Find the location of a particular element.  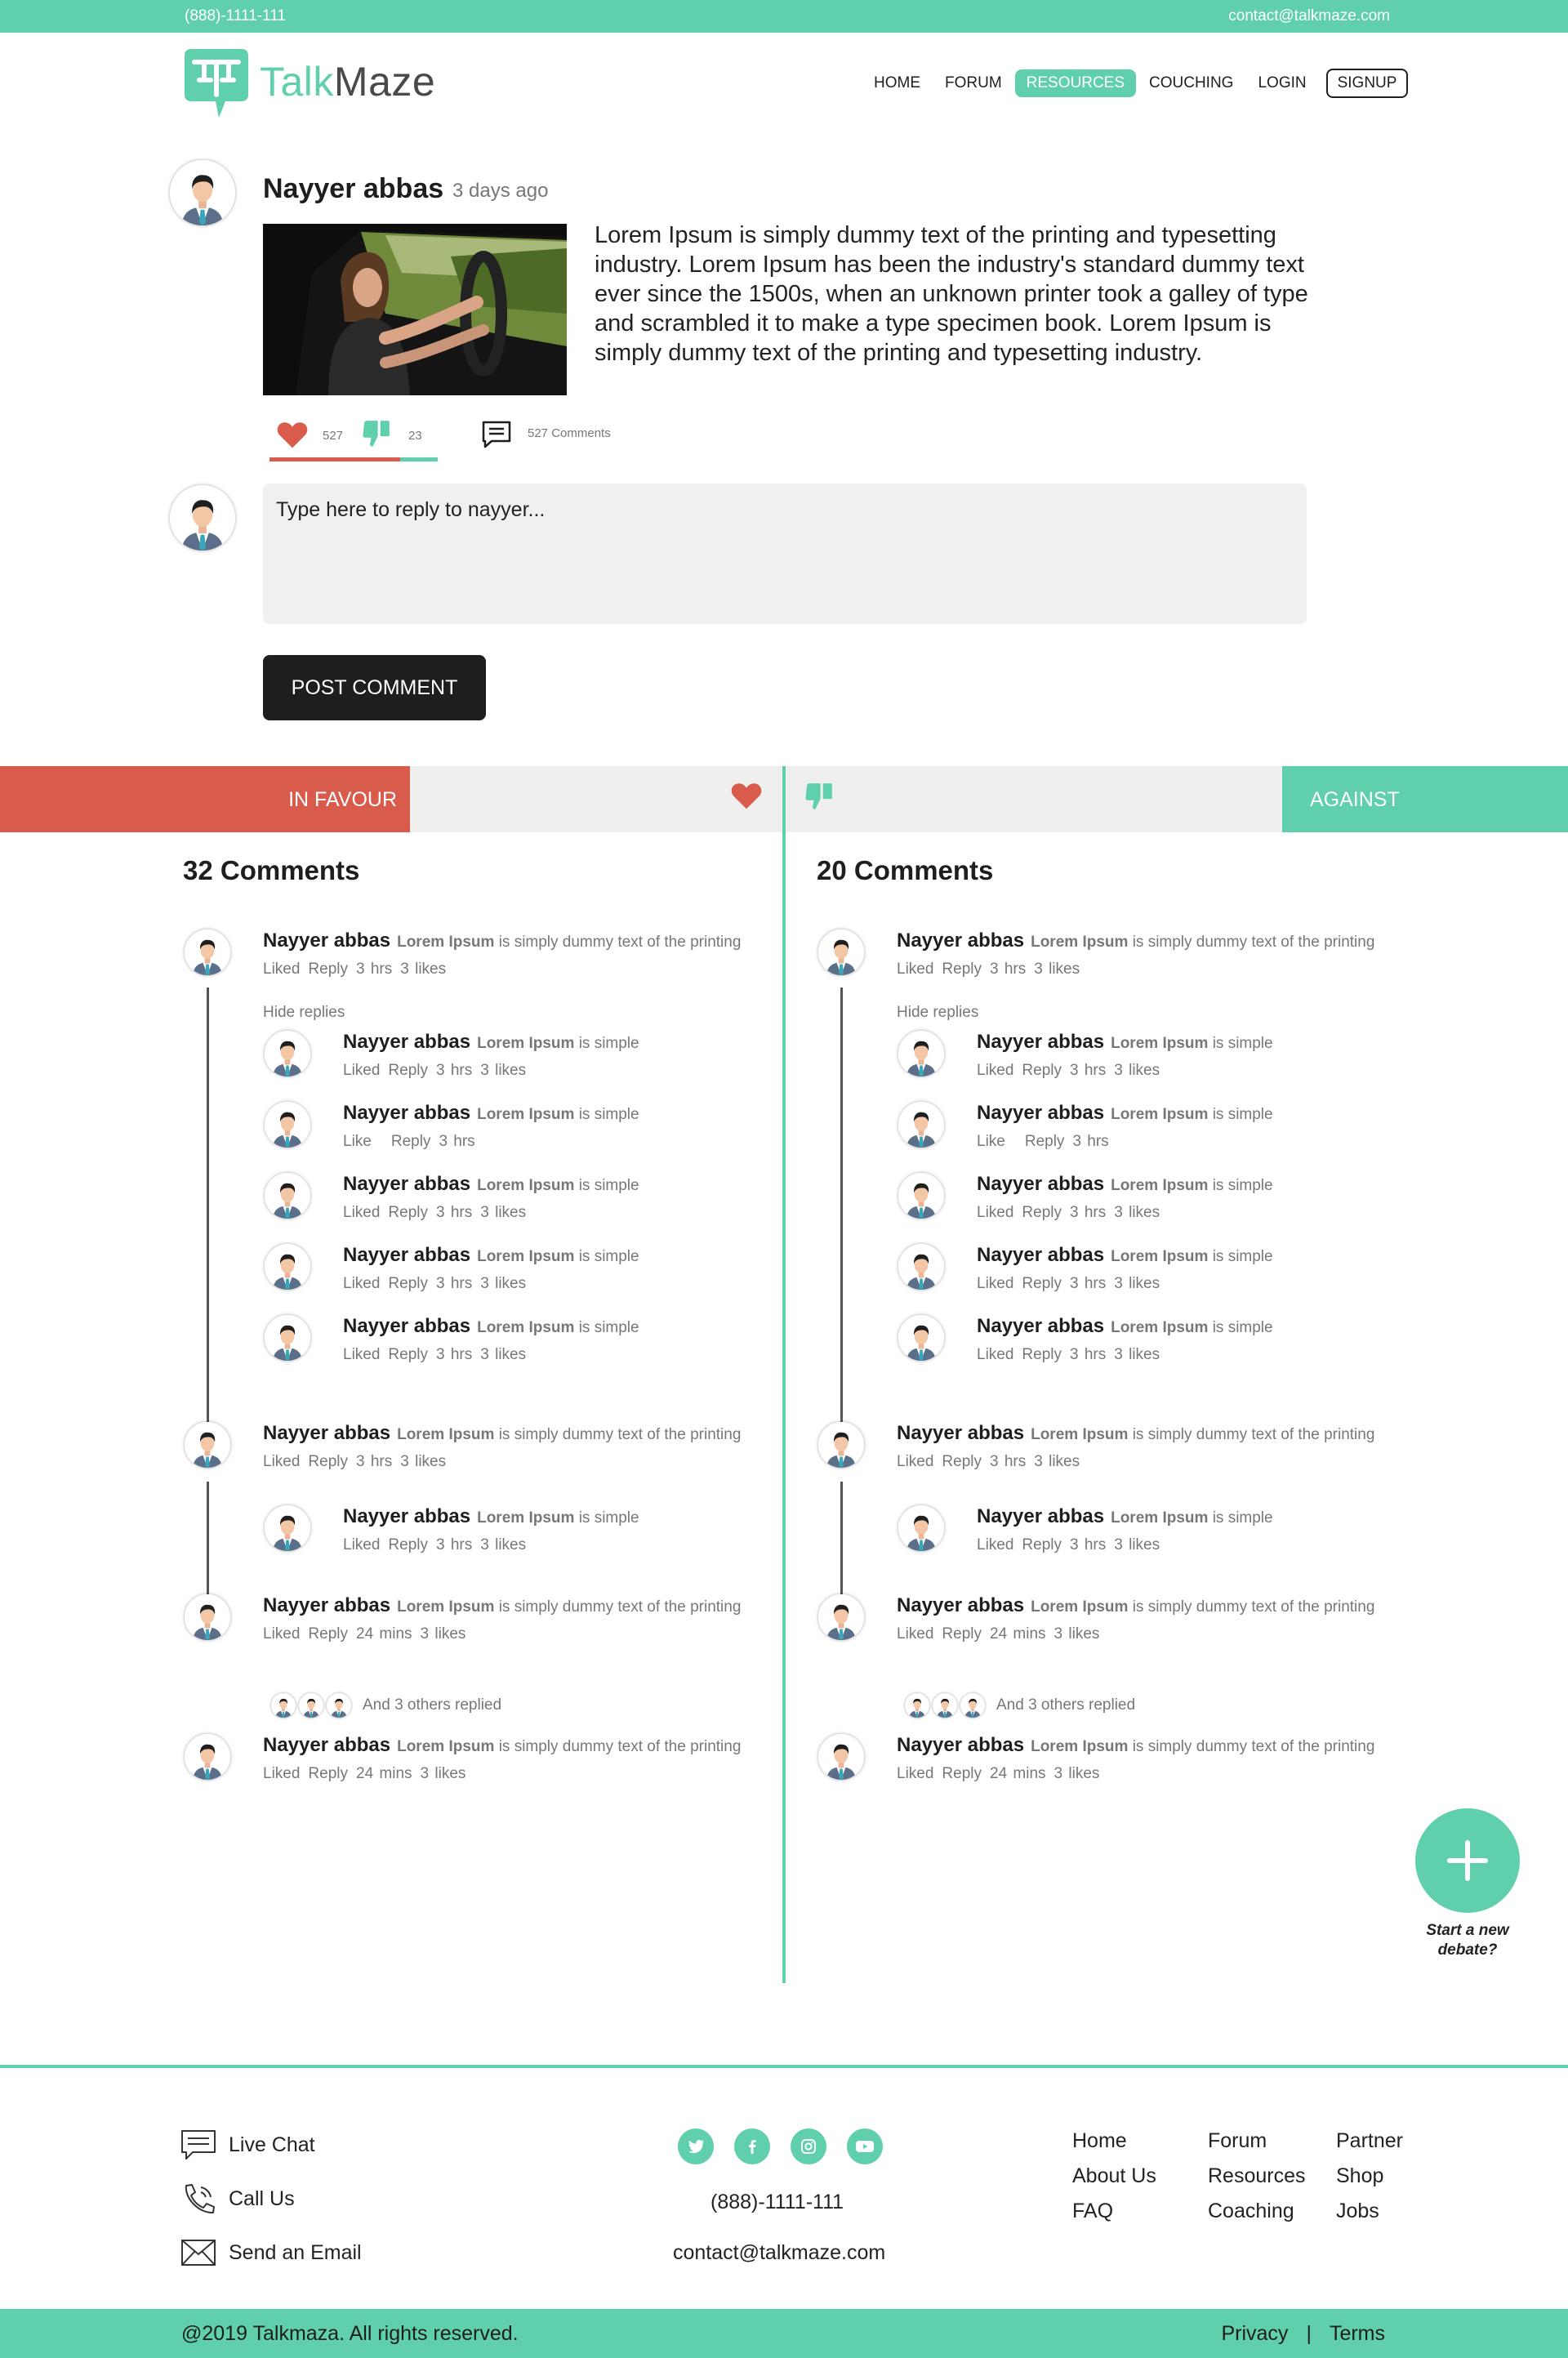

terms-link: Terms is located at coordinates (1357, 2334).